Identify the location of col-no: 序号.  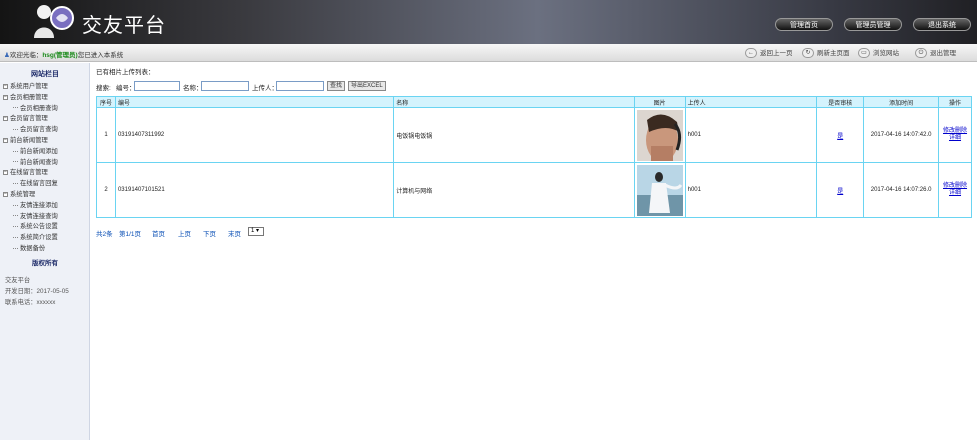
(106, 102).